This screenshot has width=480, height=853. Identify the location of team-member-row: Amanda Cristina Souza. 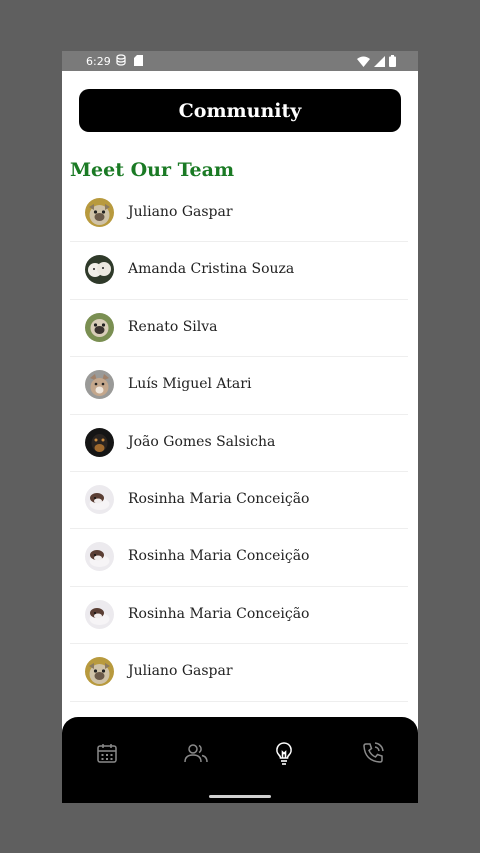
(239, 271).